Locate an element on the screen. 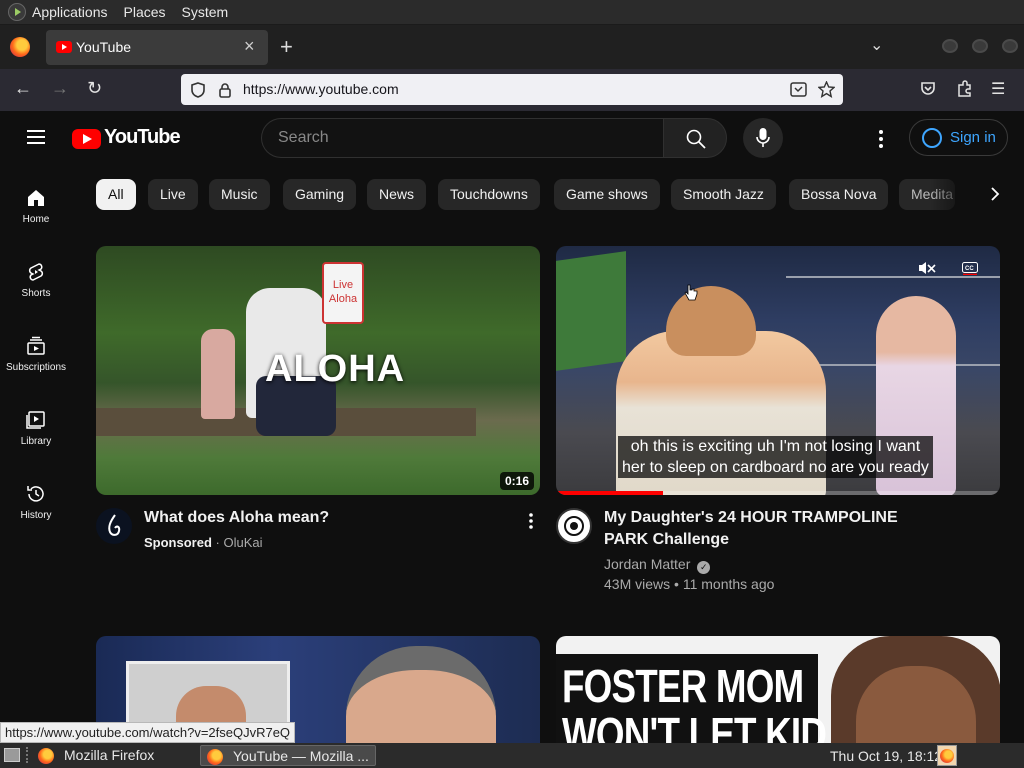  sidebar-item-label: Shorts is located at coordinates (36, 293).